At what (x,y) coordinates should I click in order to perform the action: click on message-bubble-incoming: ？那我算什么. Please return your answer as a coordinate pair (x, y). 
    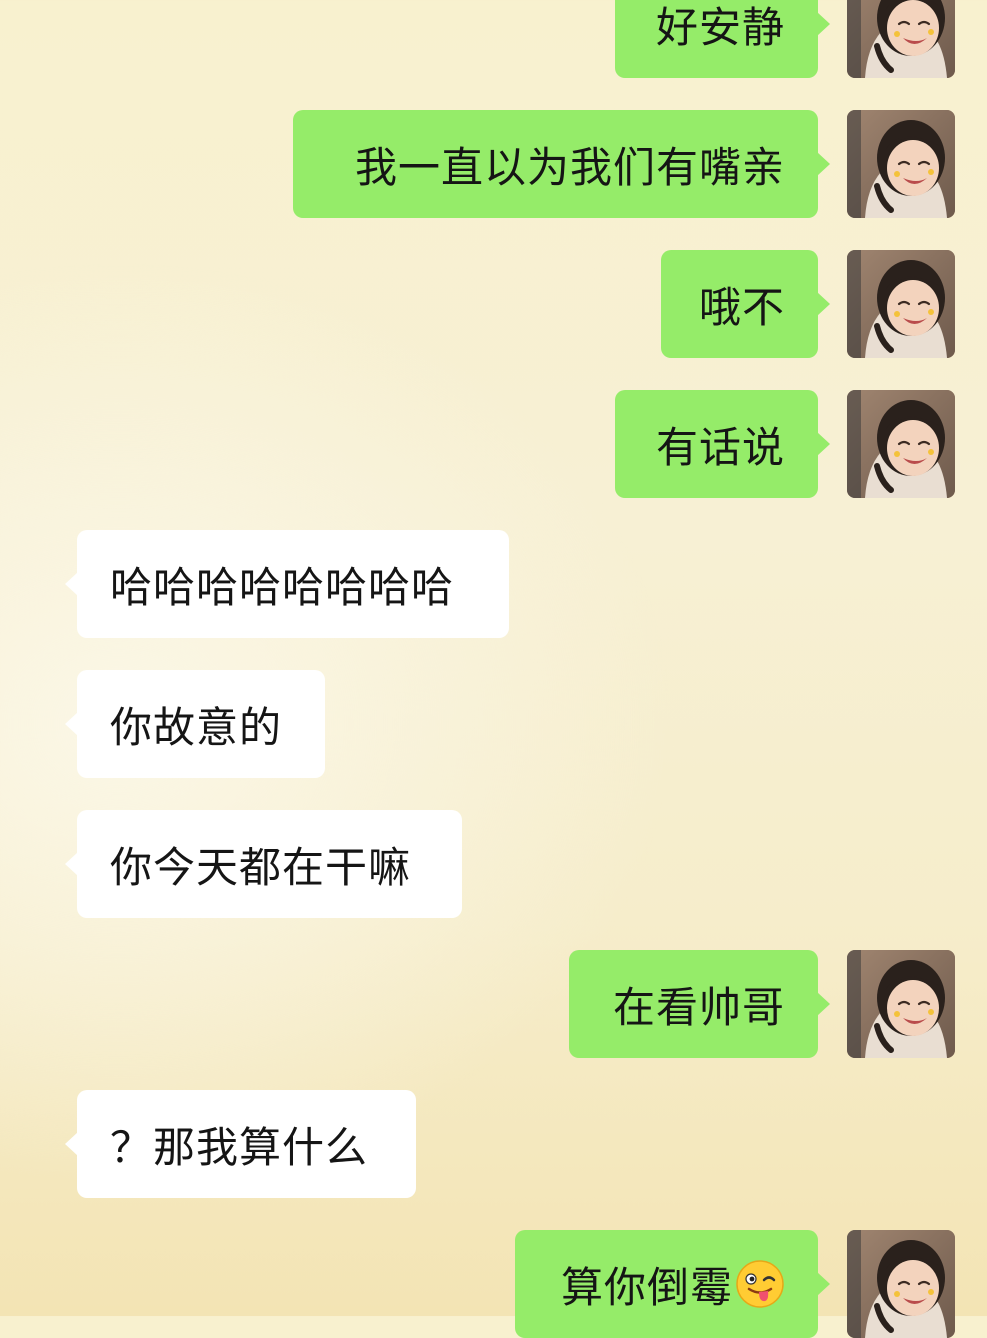
    Looking at the image, I should click on (240, 1144).